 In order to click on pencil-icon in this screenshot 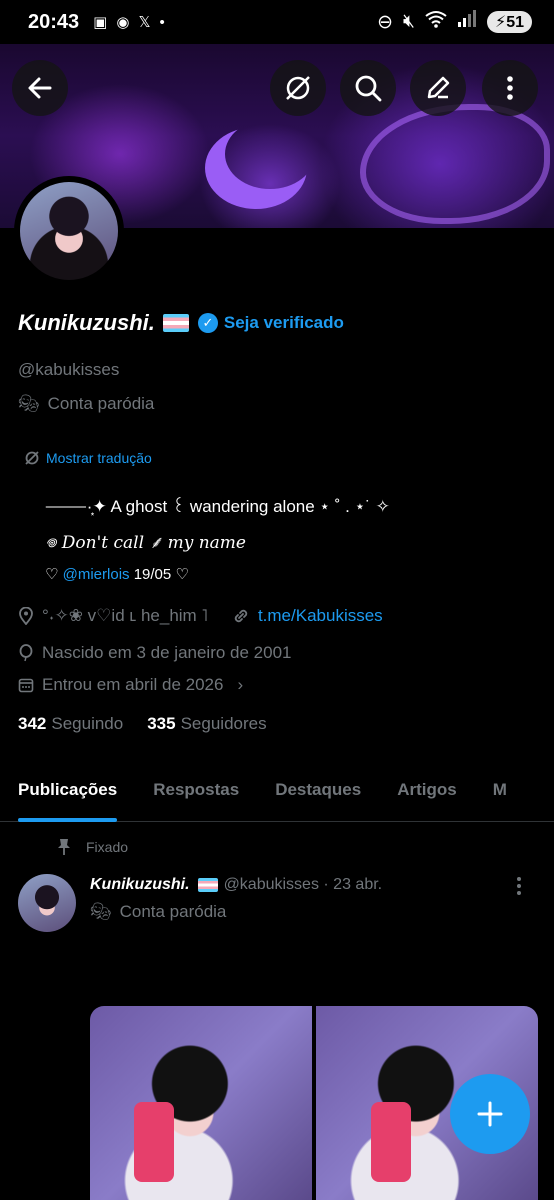, I will do `click(438, 87)`.